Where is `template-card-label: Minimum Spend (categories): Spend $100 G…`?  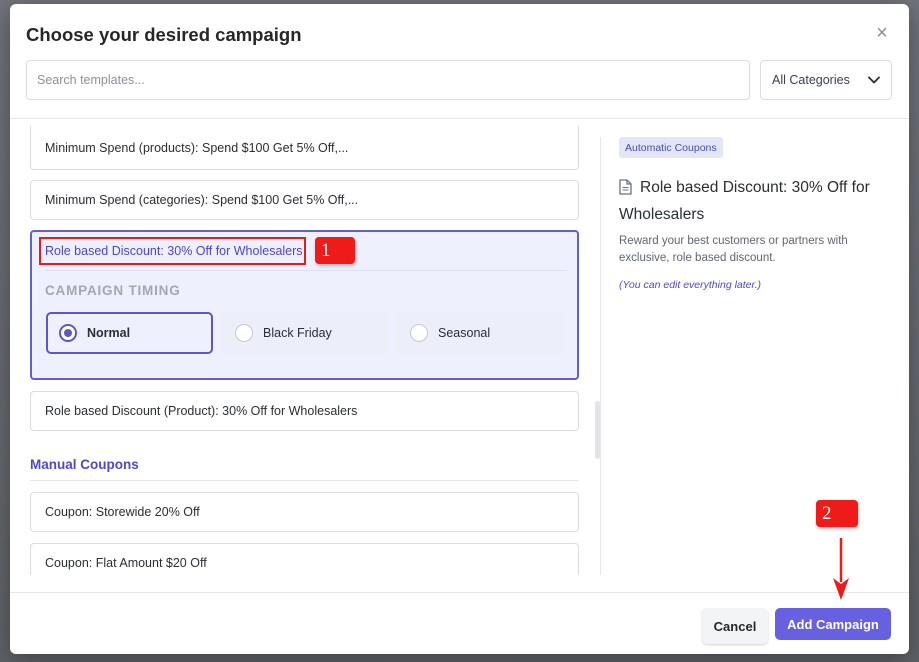
template-card-label: Minimum Spend (categories): Spend $100 G… is located at coordinates (202, 200).